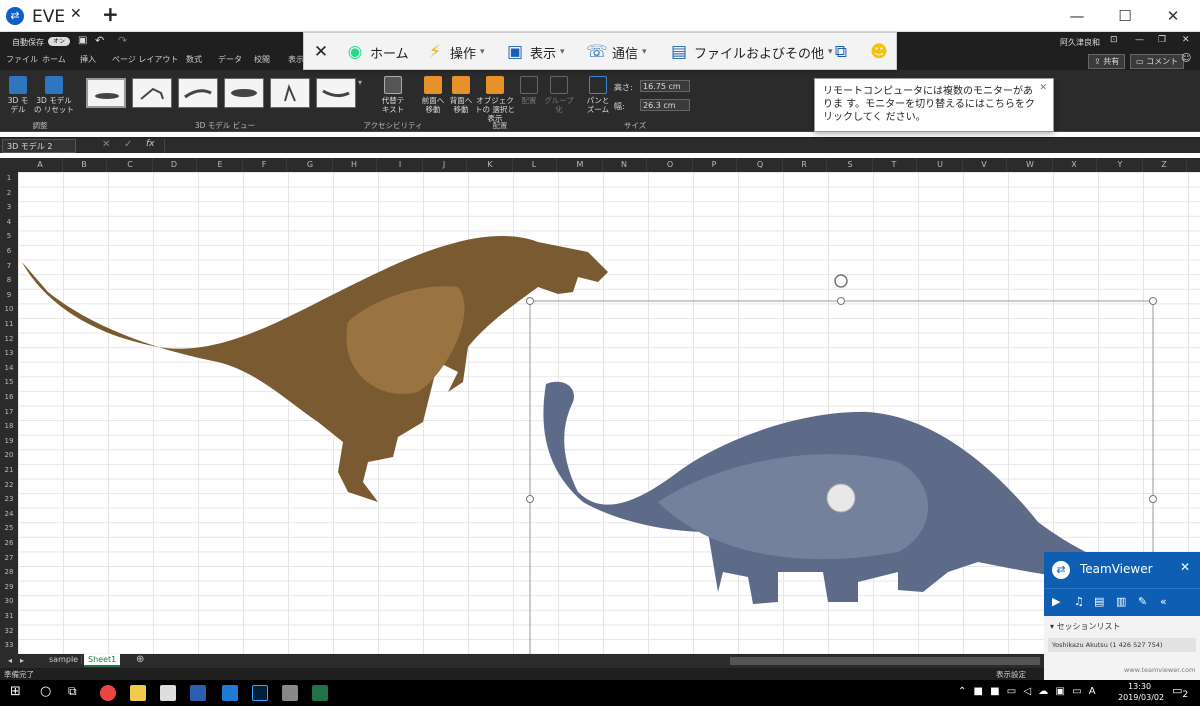 The height and width of the screenshot is (706, 1200). What do you see at coordinates (879, 52) in the screenshot?
I see `tv-feedback-button: ☻` at bounding box center [879, 52].